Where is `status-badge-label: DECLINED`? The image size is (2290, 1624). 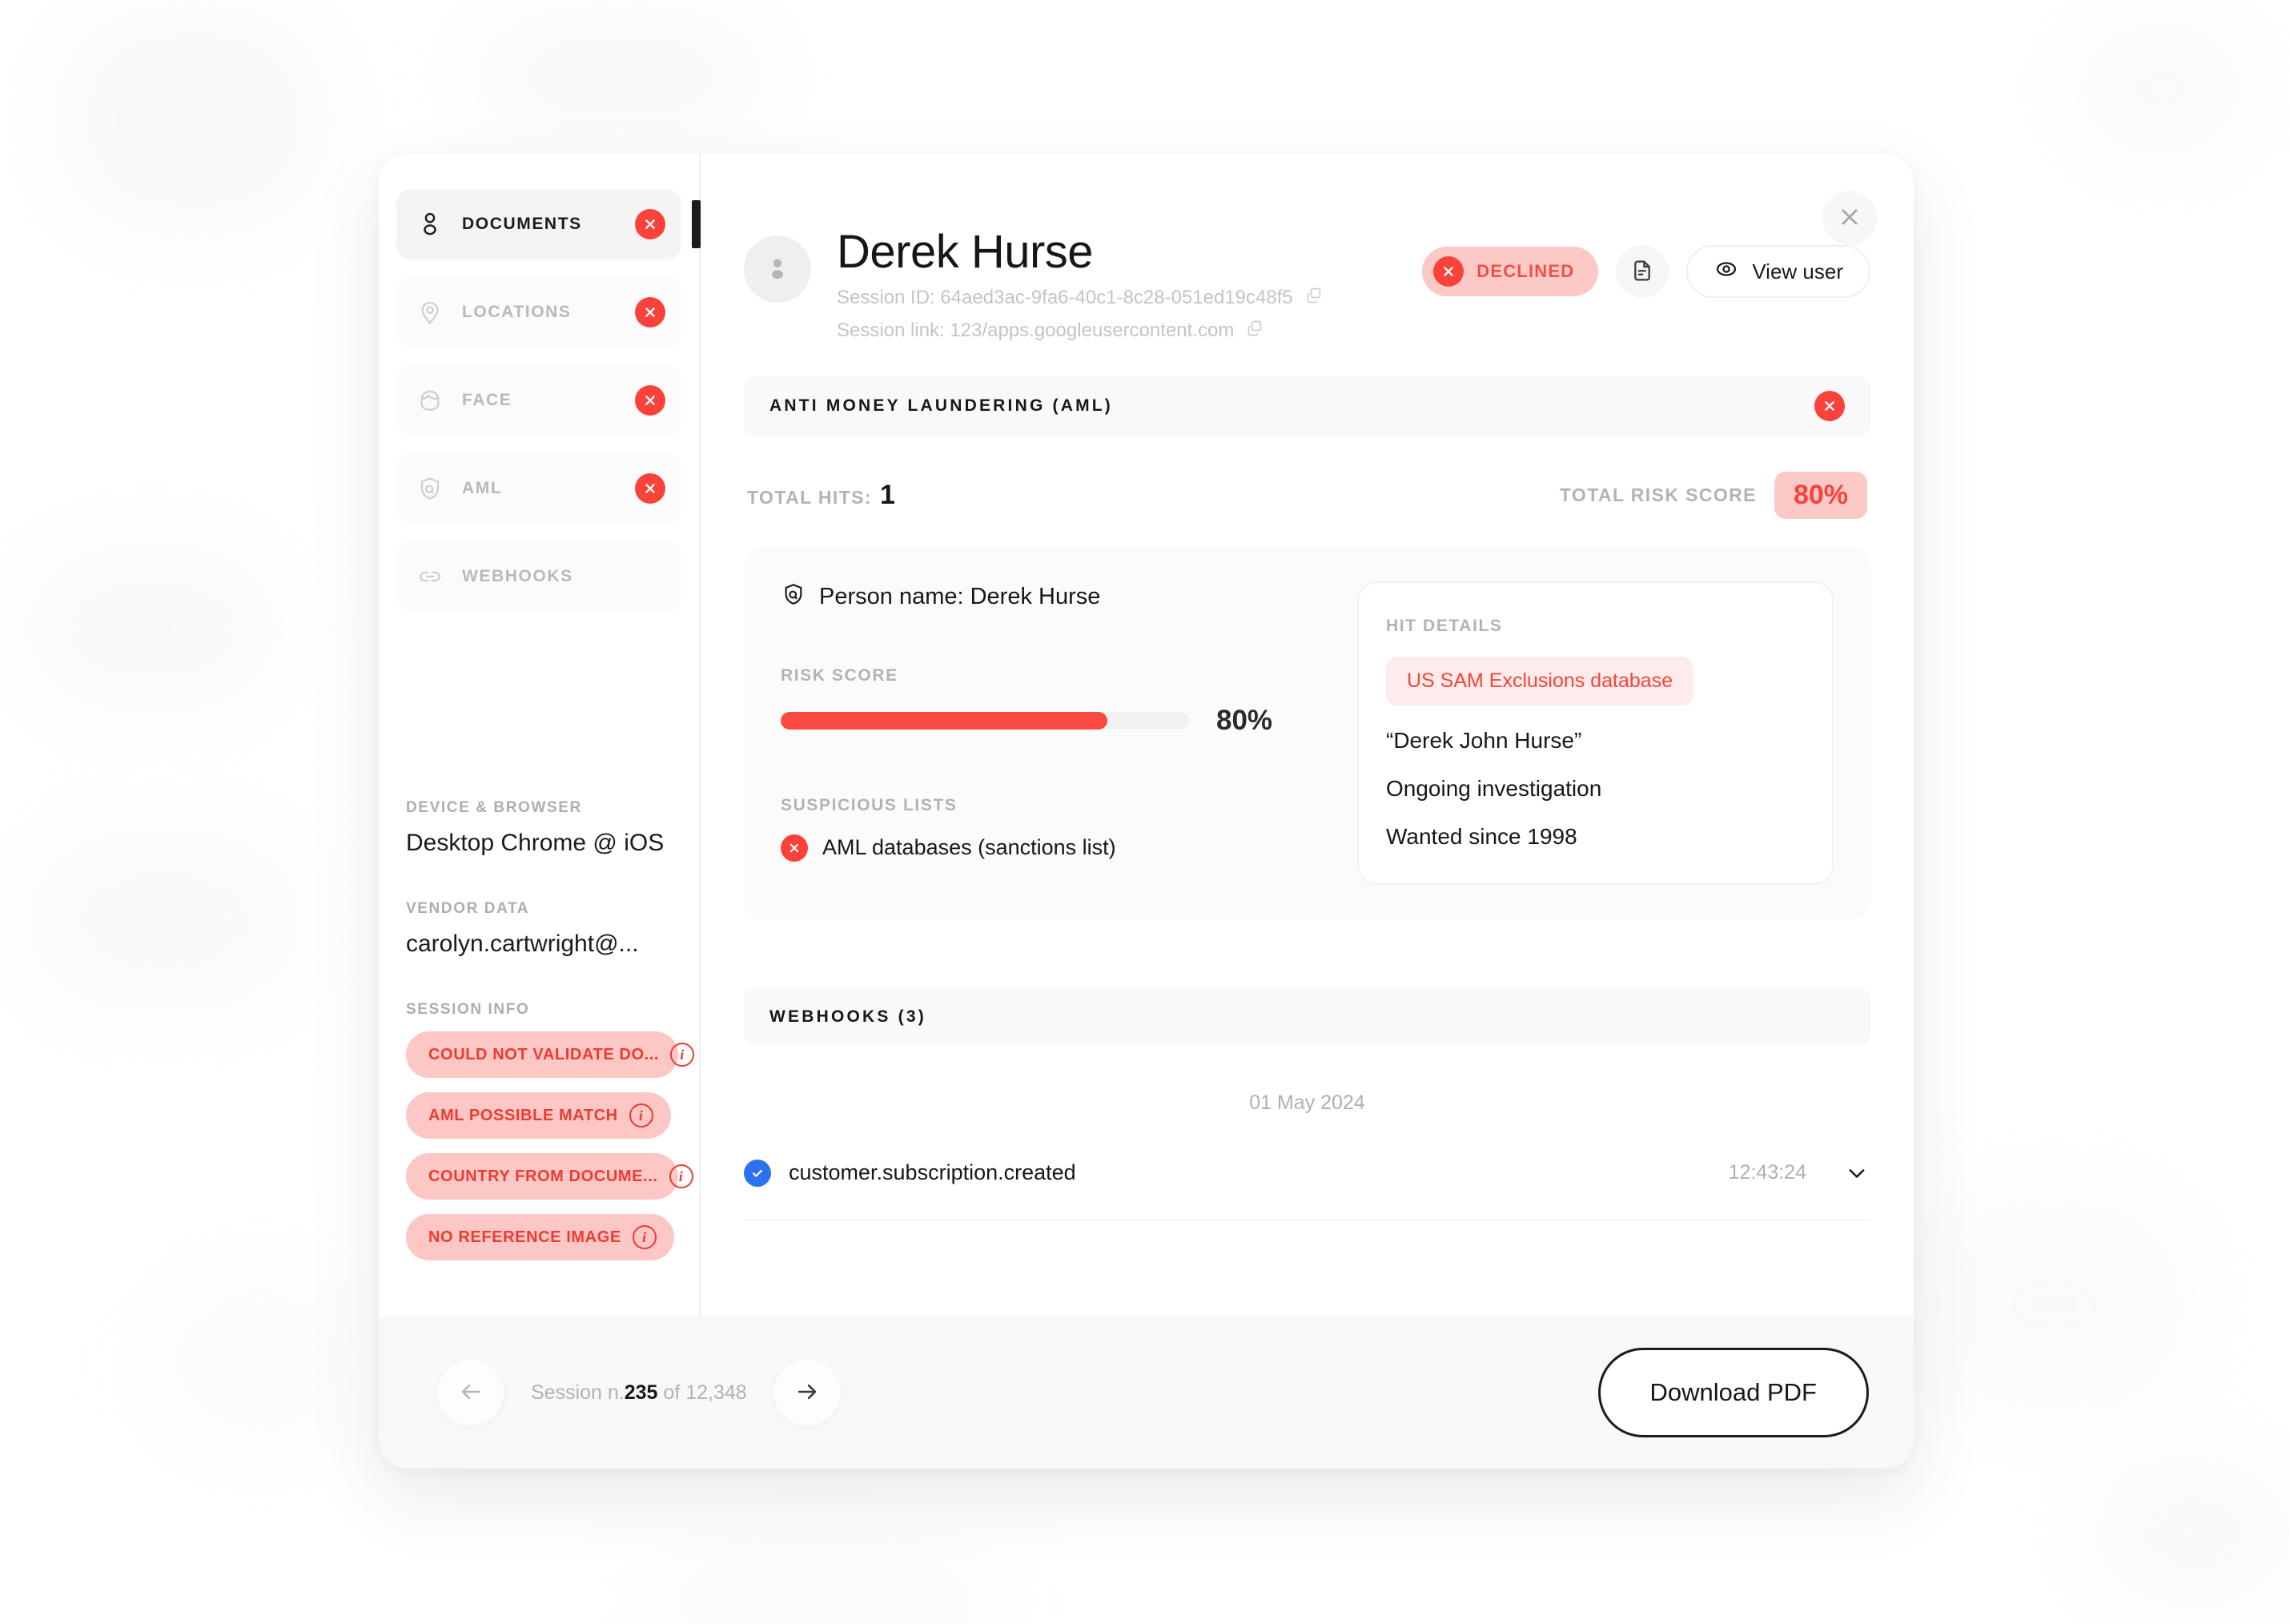 status-badge-label: DECLINED is located at coordinates (1526, 271).